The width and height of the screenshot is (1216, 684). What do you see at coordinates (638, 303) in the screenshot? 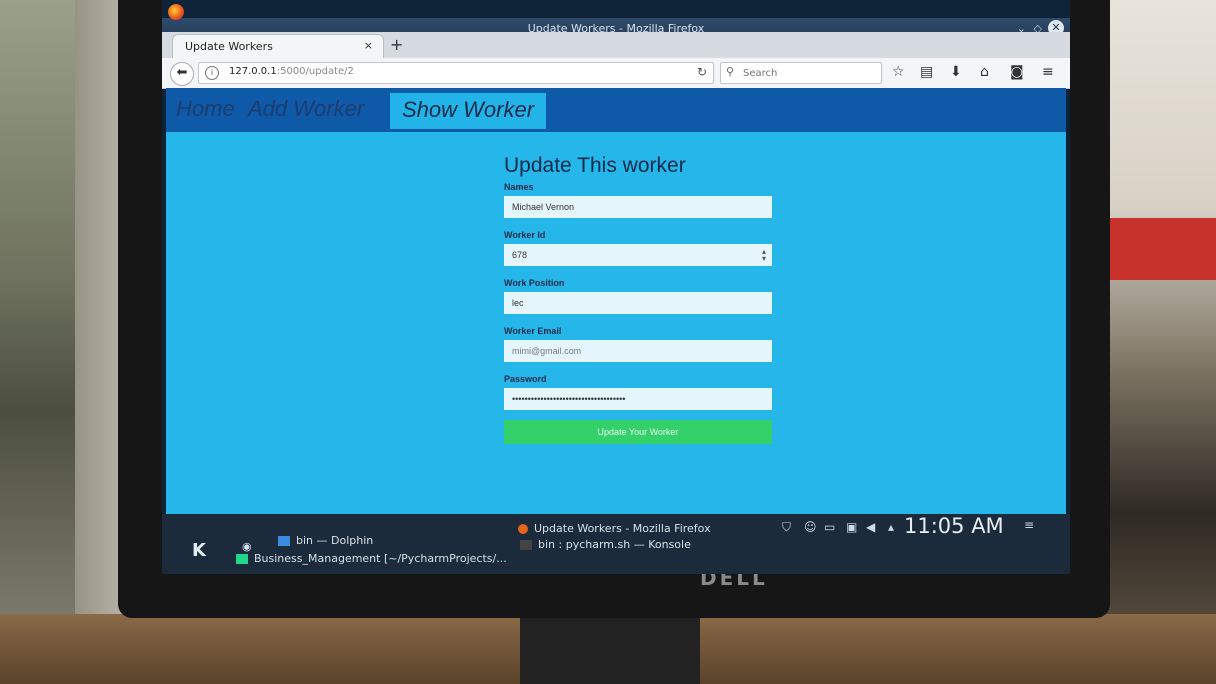
I see `work-position-input` at bounding box center [638, 303].